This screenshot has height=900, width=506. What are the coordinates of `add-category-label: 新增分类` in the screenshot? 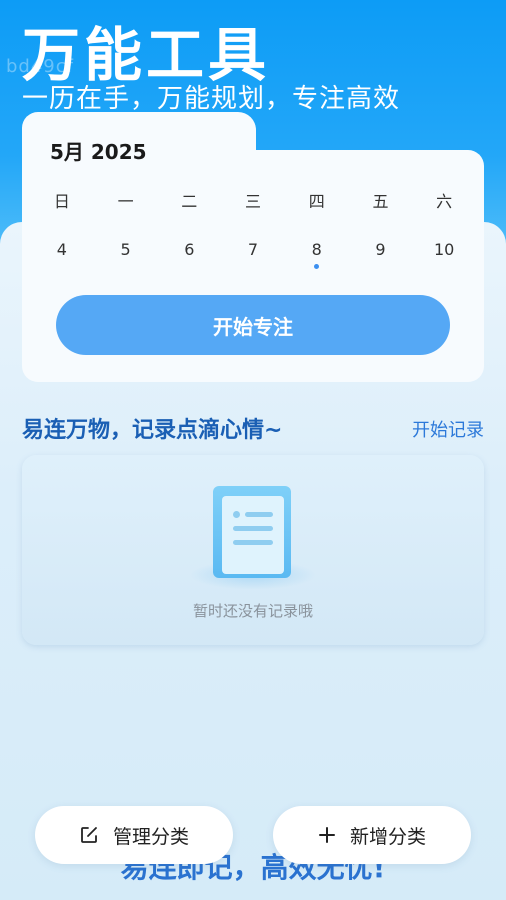 It's located at (387, 836).